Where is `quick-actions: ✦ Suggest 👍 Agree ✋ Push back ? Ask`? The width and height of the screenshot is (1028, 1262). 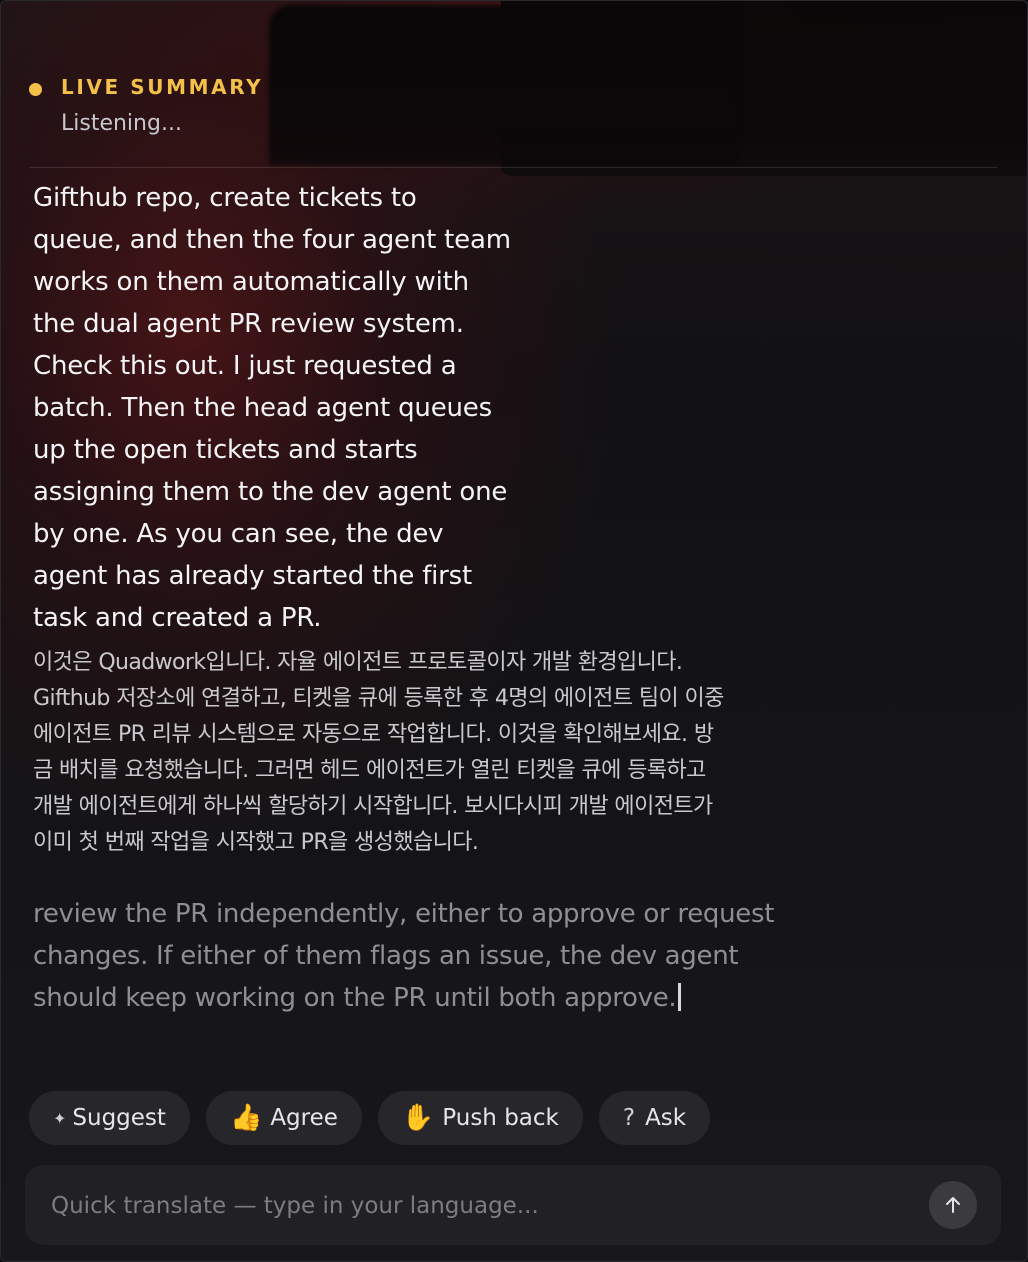 quick-actions: ✦ Suggest 👍 Agree ✋ Push back ? Ask is located at coordinates (370, 1118).